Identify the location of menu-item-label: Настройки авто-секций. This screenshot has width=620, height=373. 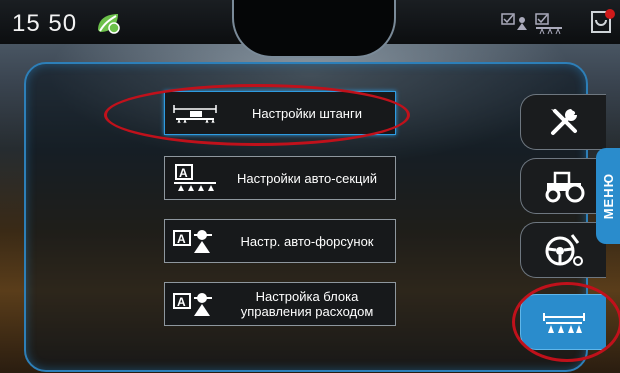
(307, 178).